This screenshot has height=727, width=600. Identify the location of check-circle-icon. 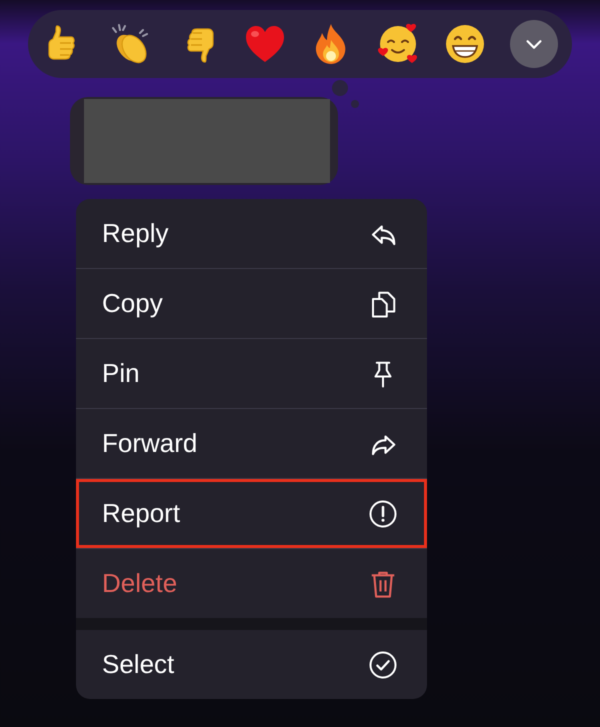
(383, 665).